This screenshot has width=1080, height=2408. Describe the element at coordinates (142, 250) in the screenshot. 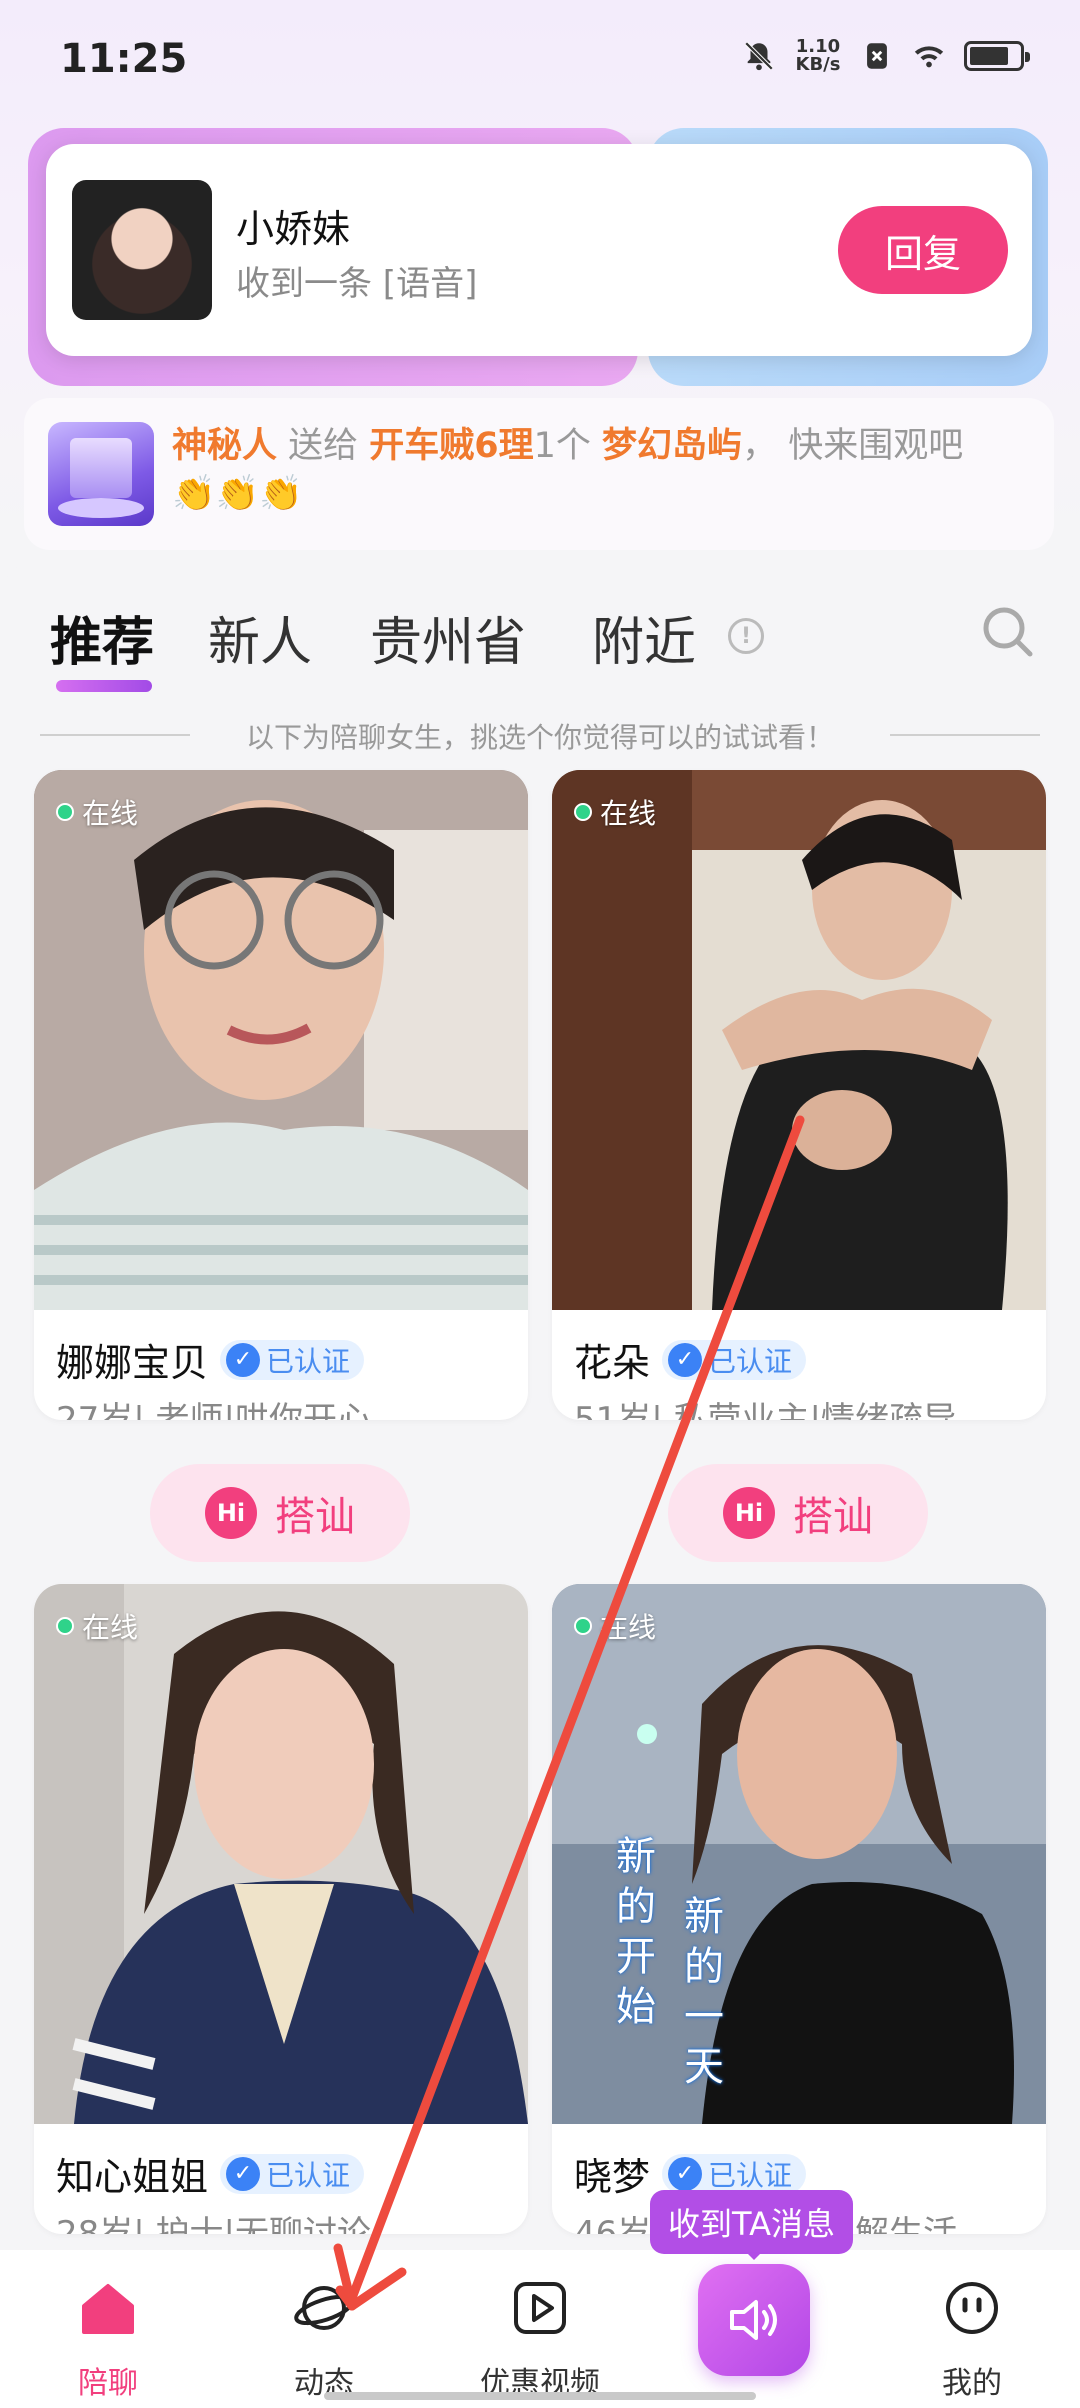

I see `avatar` at that location.